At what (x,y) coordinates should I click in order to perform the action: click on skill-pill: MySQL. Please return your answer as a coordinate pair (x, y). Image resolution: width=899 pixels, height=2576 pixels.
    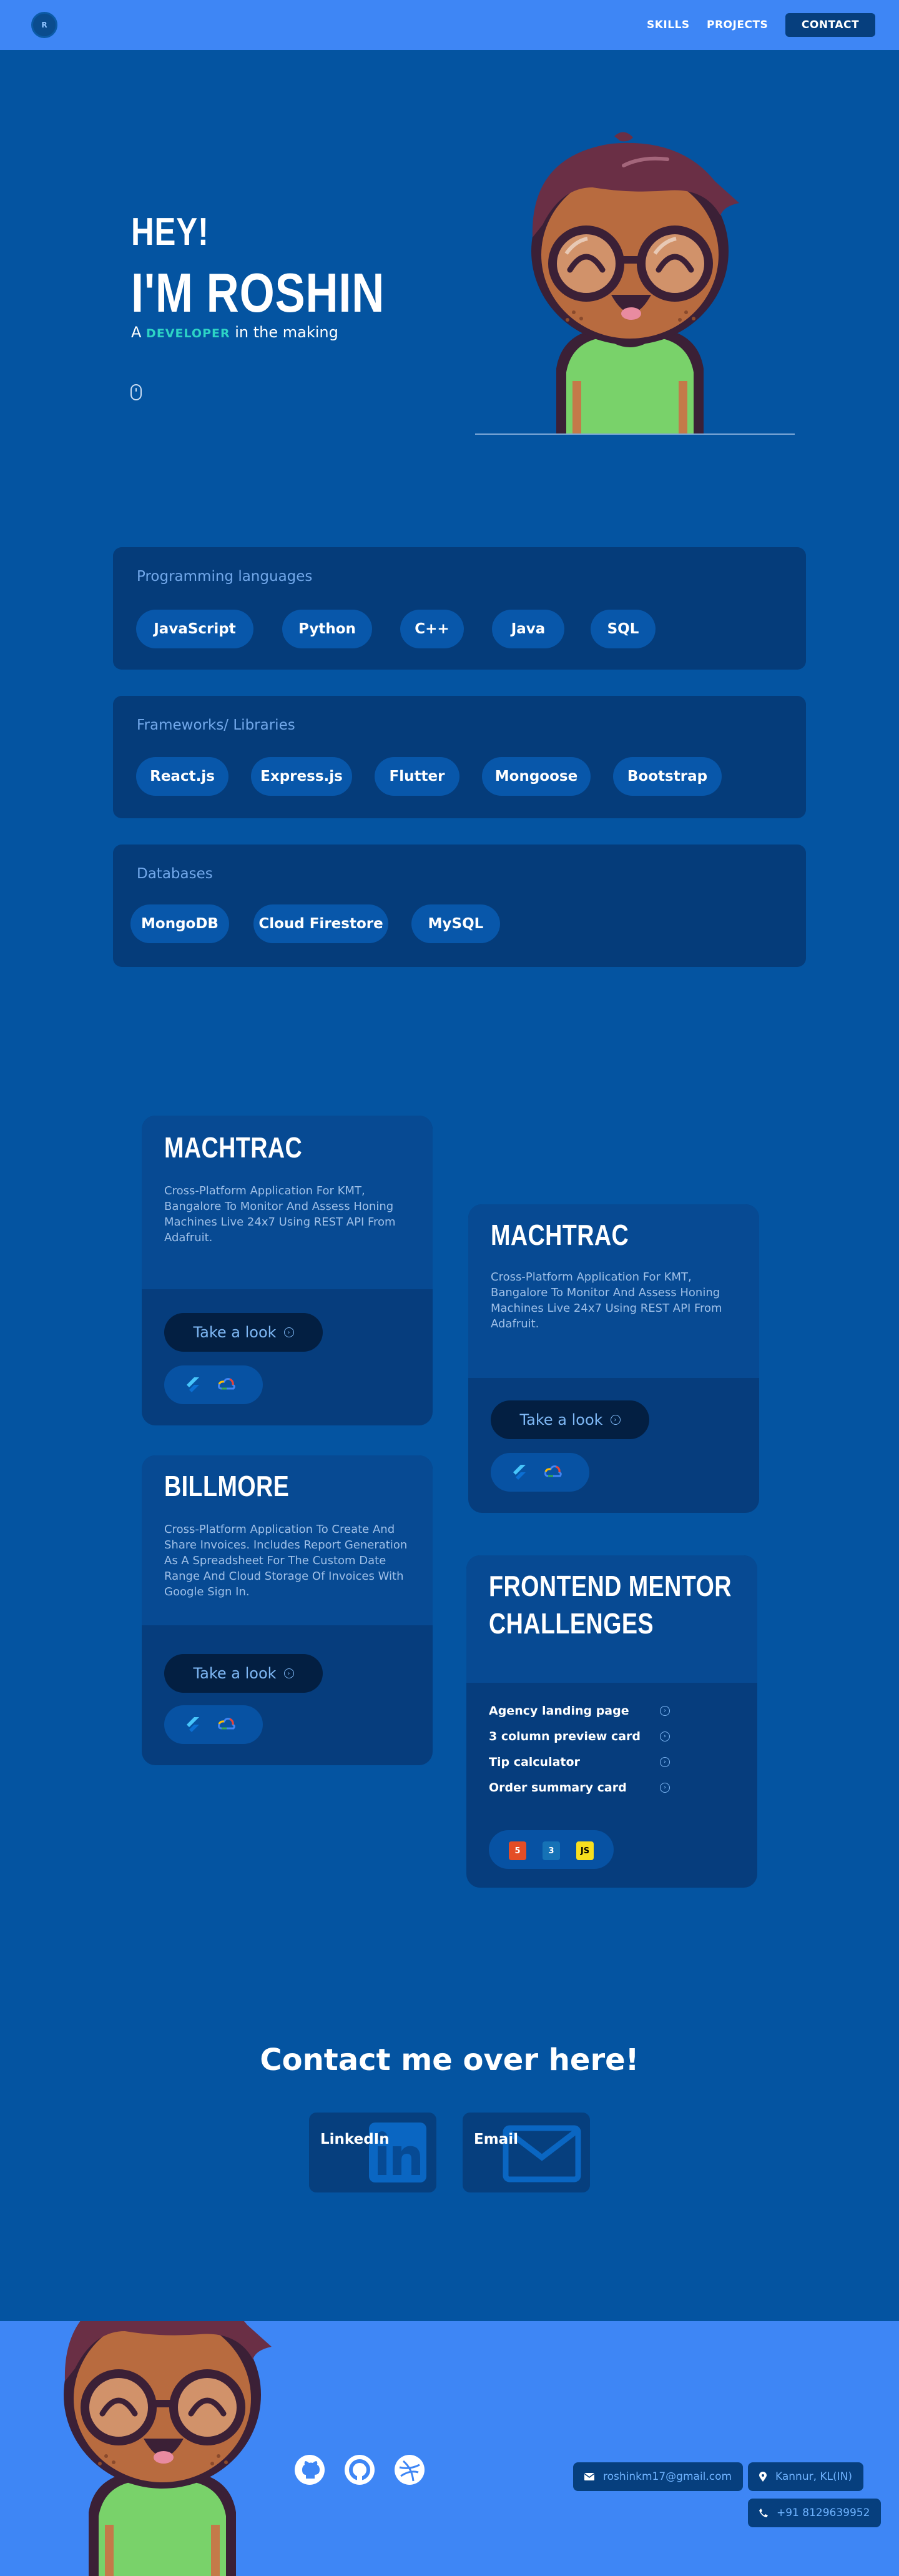
    Looking at the image, I should click on (456, 923).